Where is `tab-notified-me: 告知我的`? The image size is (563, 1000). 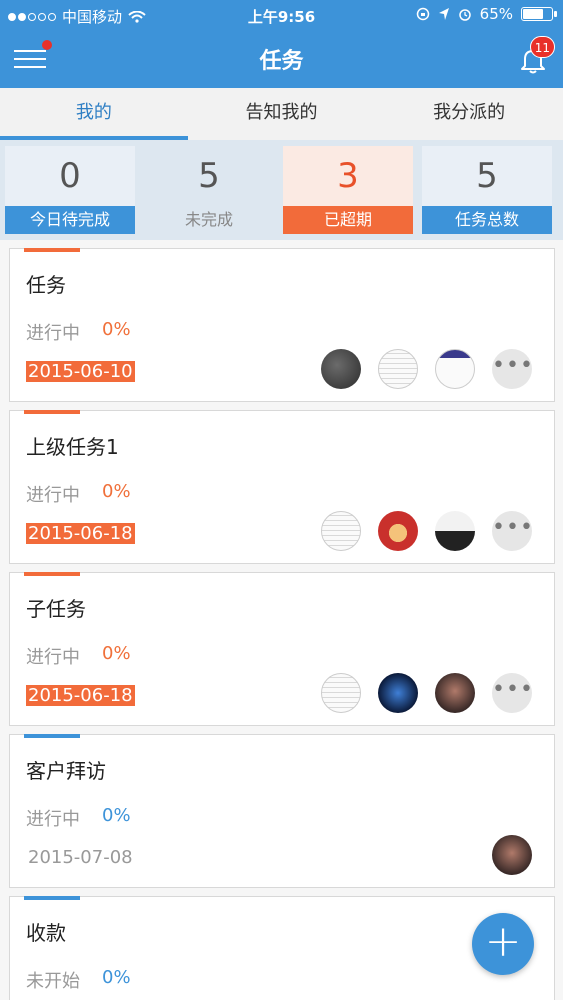
tab-notified-me: 告知我的 is located at coordinates (282, 114).